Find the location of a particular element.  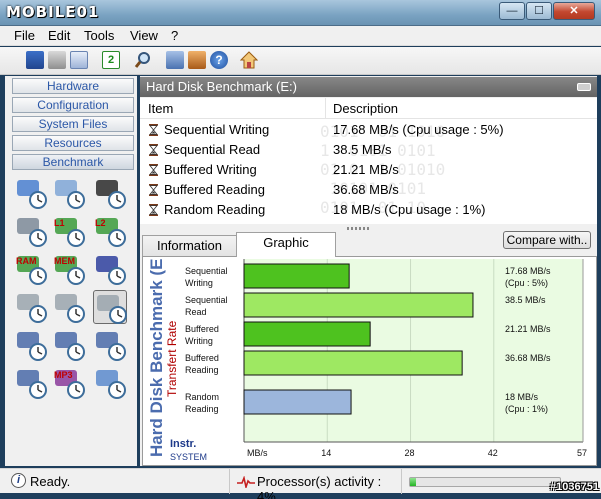

table-row: Buffered Reading 36.68 MB/s is located at coordinates (368, 190).